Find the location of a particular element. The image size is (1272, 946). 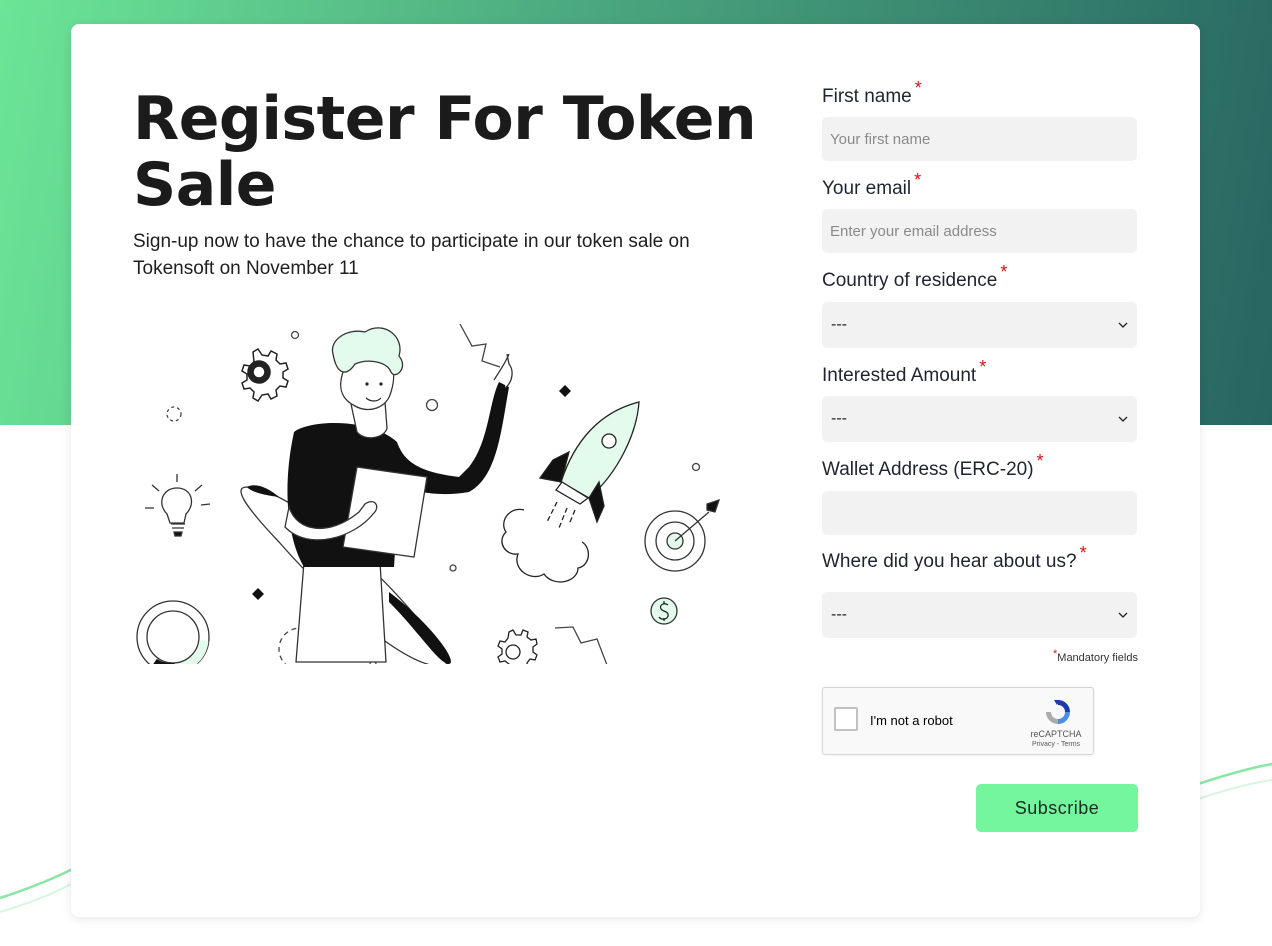

mandatory-fields-note: *Mandatory fields is located at coordinates (1095, 656).